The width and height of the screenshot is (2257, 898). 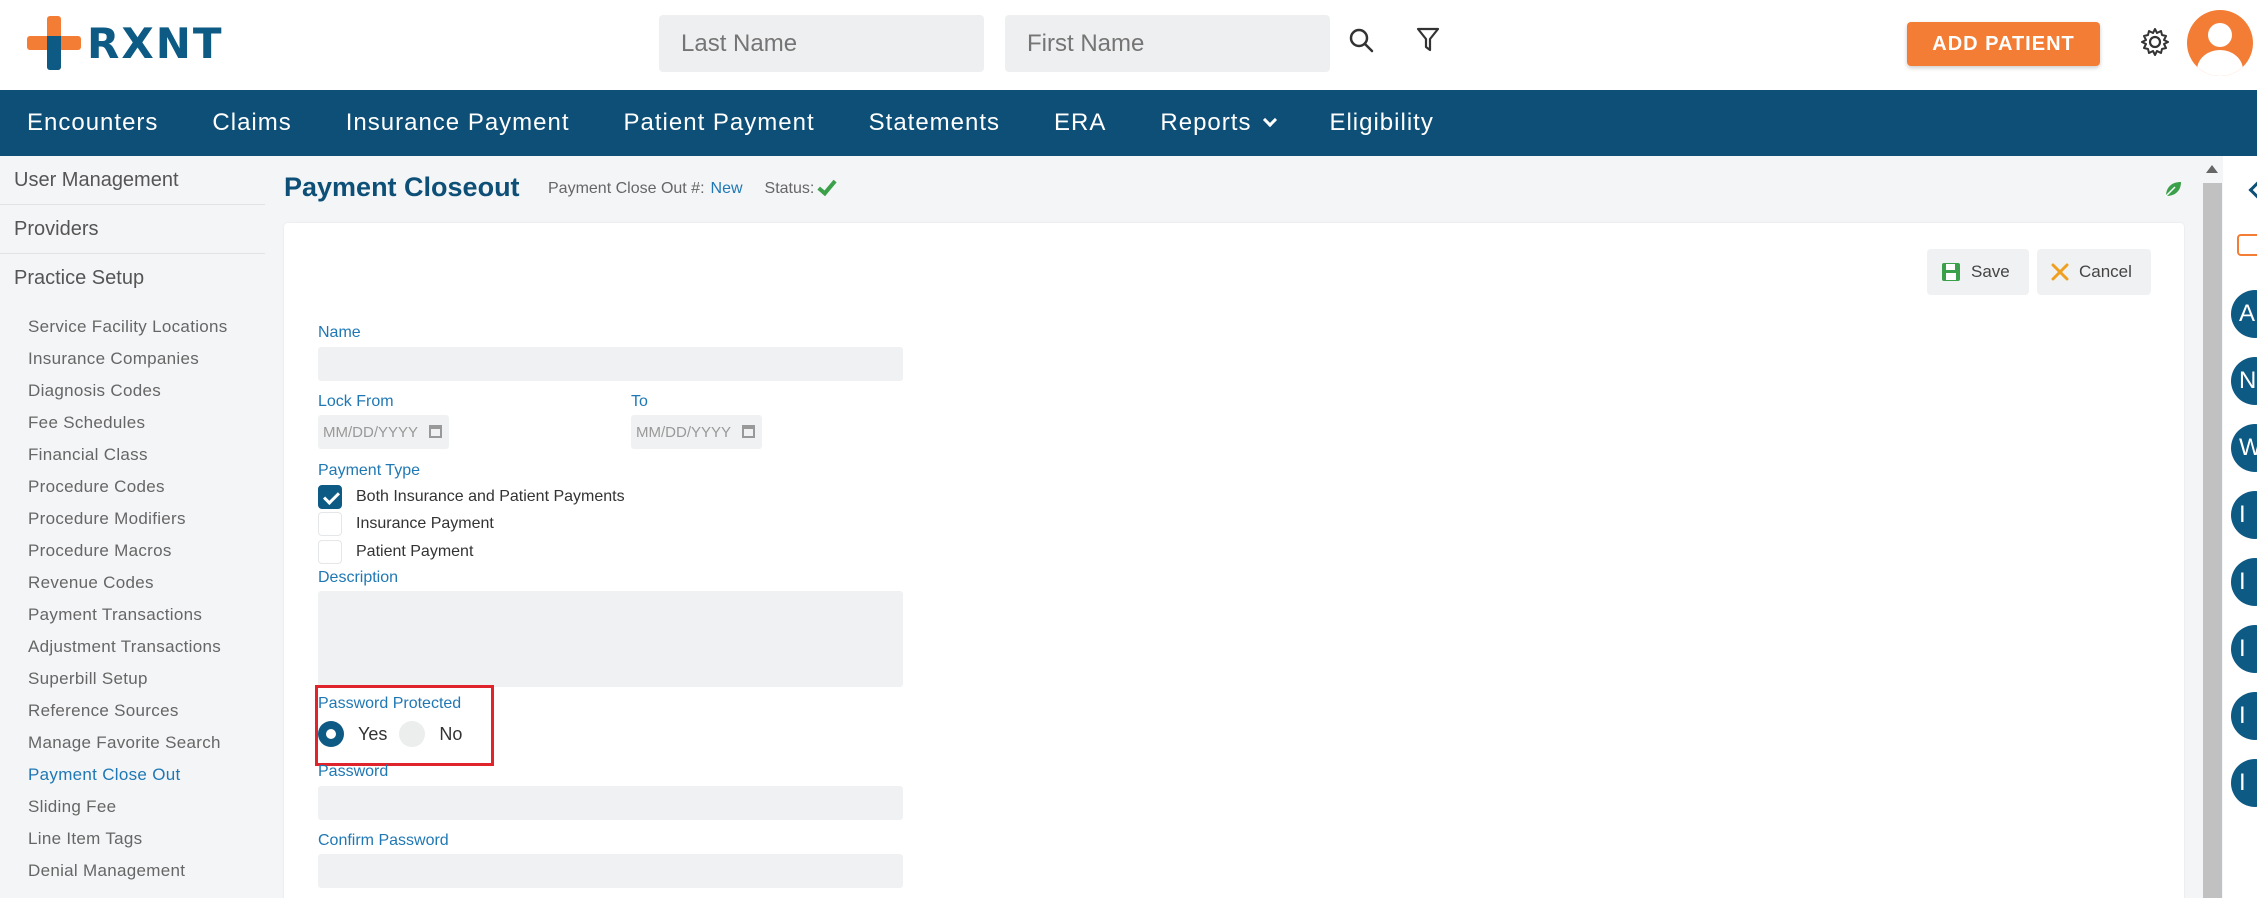 I want to click on nav-label: Eligibility, so click(x=1381, y=122).